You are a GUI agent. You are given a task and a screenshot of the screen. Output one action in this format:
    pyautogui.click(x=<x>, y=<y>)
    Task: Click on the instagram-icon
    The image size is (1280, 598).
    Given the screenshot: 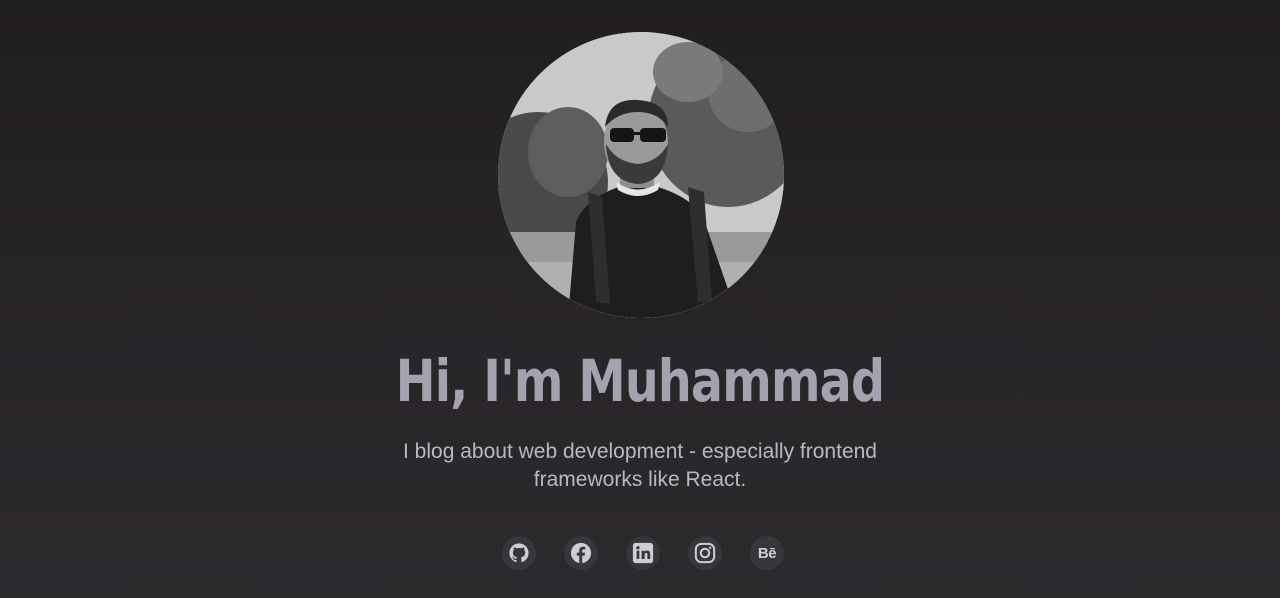 What is the action you would take?
    pyautogui.click(x=705, y=553)
    